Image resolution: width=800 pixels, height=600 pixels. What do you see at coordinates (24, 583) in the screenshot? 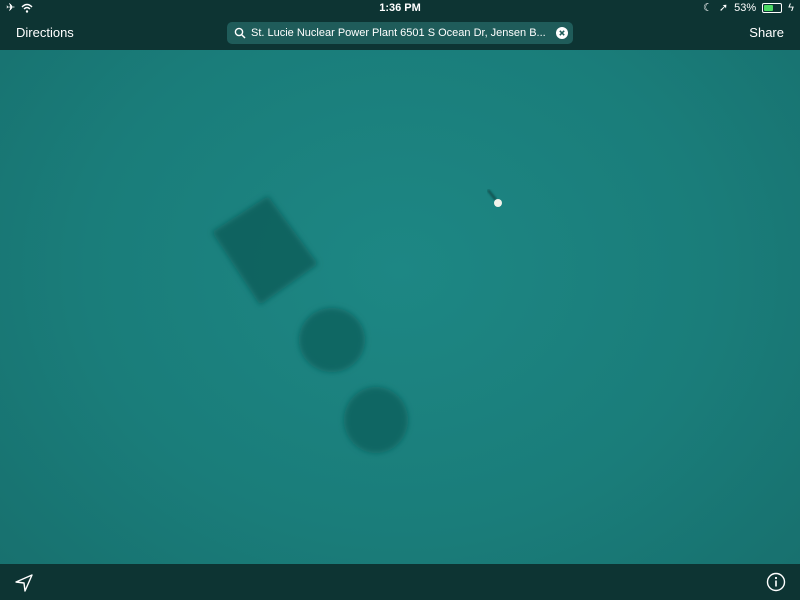
I see `location-arrow-icon` at bounding box center [24, 583].